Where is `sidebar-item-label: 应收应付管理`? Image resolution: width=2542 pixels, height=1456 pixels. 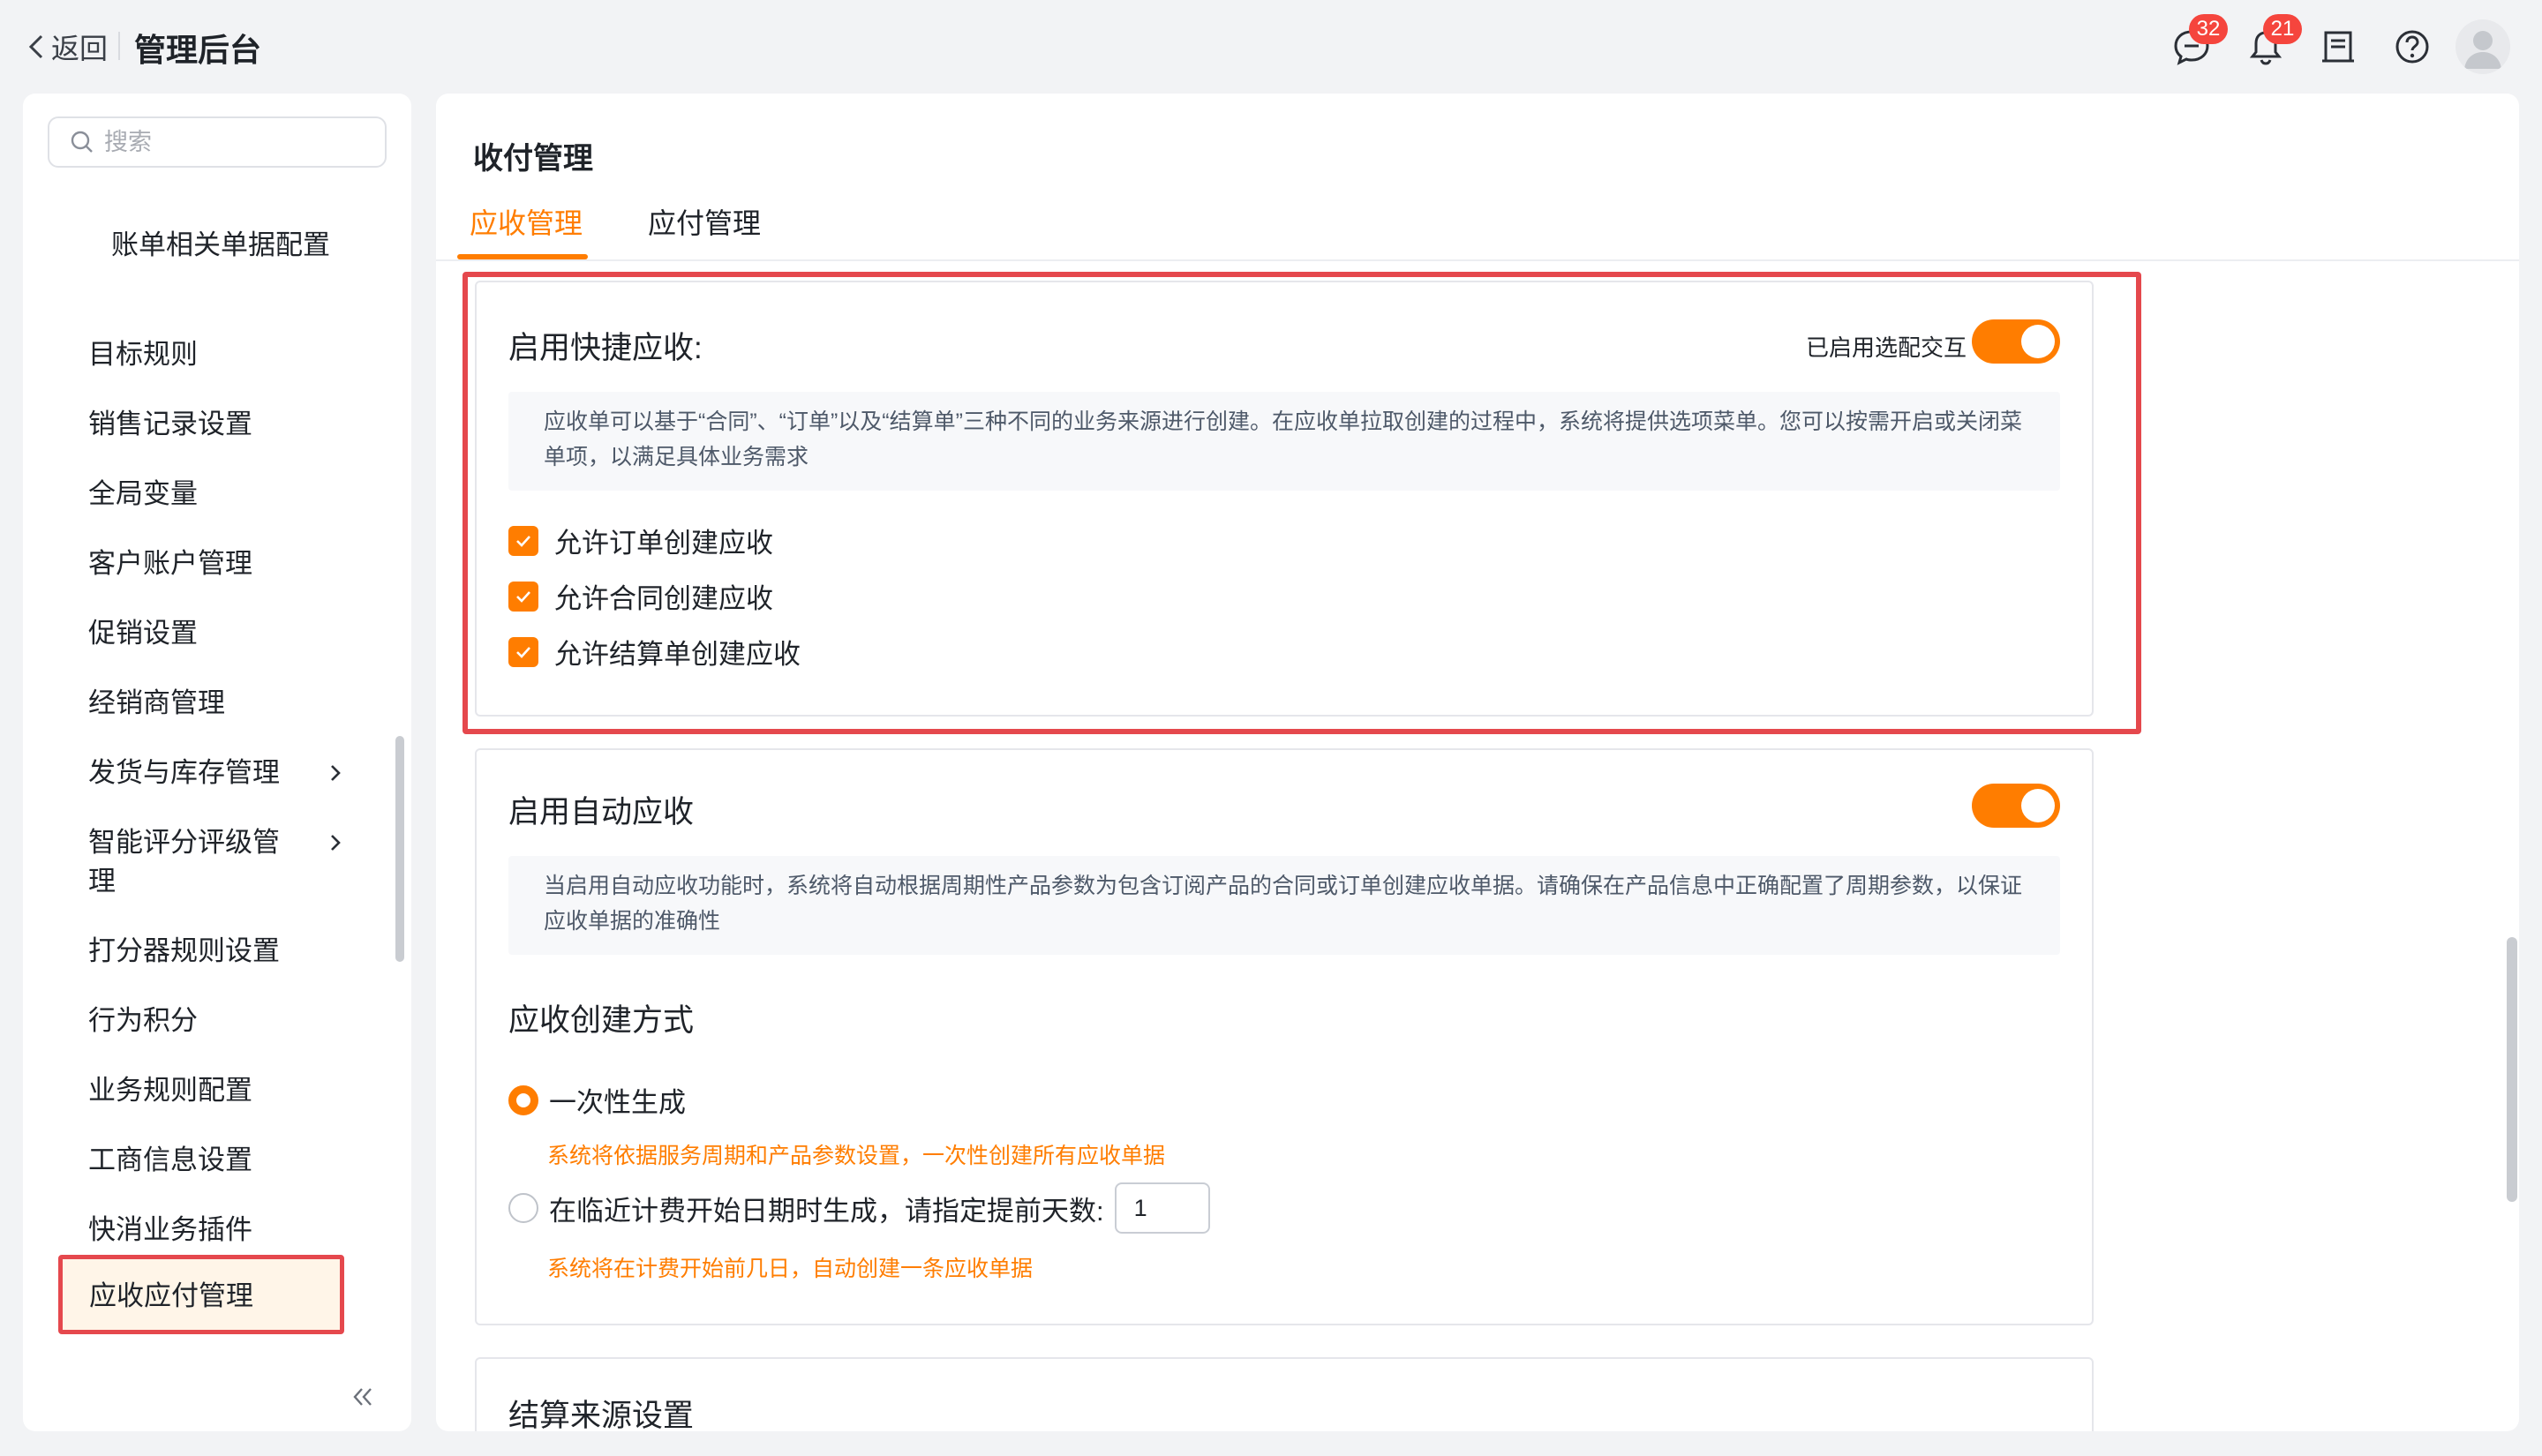
sidebar-item-label: 应收应付管理 is located at coordinates (171, 1295).